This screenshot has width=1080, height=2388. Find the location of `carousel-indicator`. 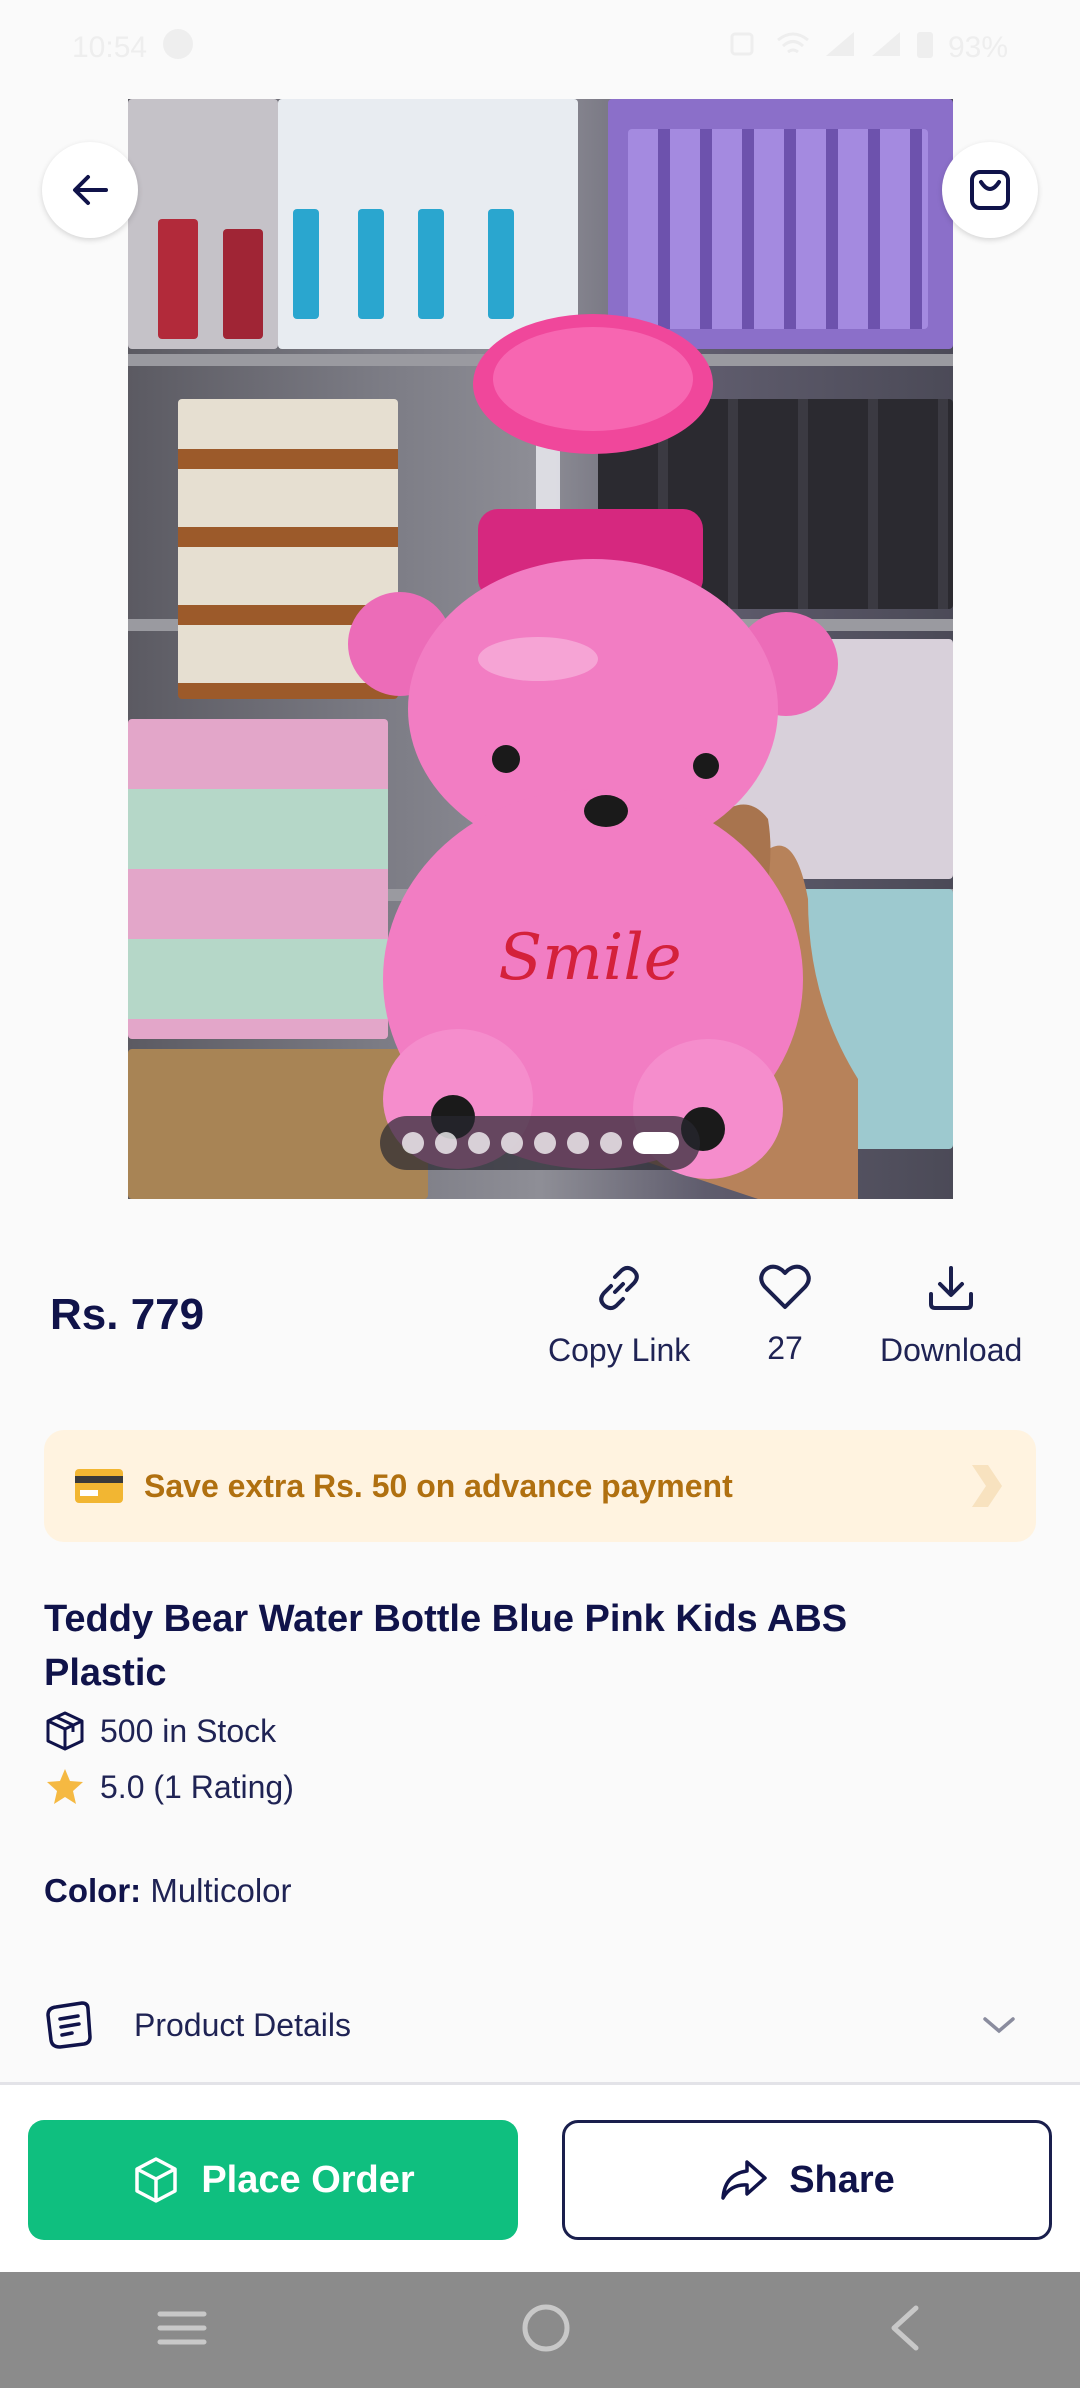

carousel-indicator is located at coordinates (540, 1143).